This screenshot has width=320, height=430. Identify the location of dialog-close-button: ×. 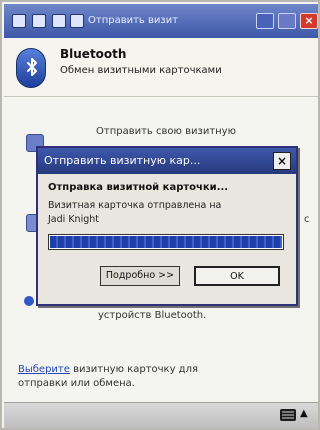
(282, 161).